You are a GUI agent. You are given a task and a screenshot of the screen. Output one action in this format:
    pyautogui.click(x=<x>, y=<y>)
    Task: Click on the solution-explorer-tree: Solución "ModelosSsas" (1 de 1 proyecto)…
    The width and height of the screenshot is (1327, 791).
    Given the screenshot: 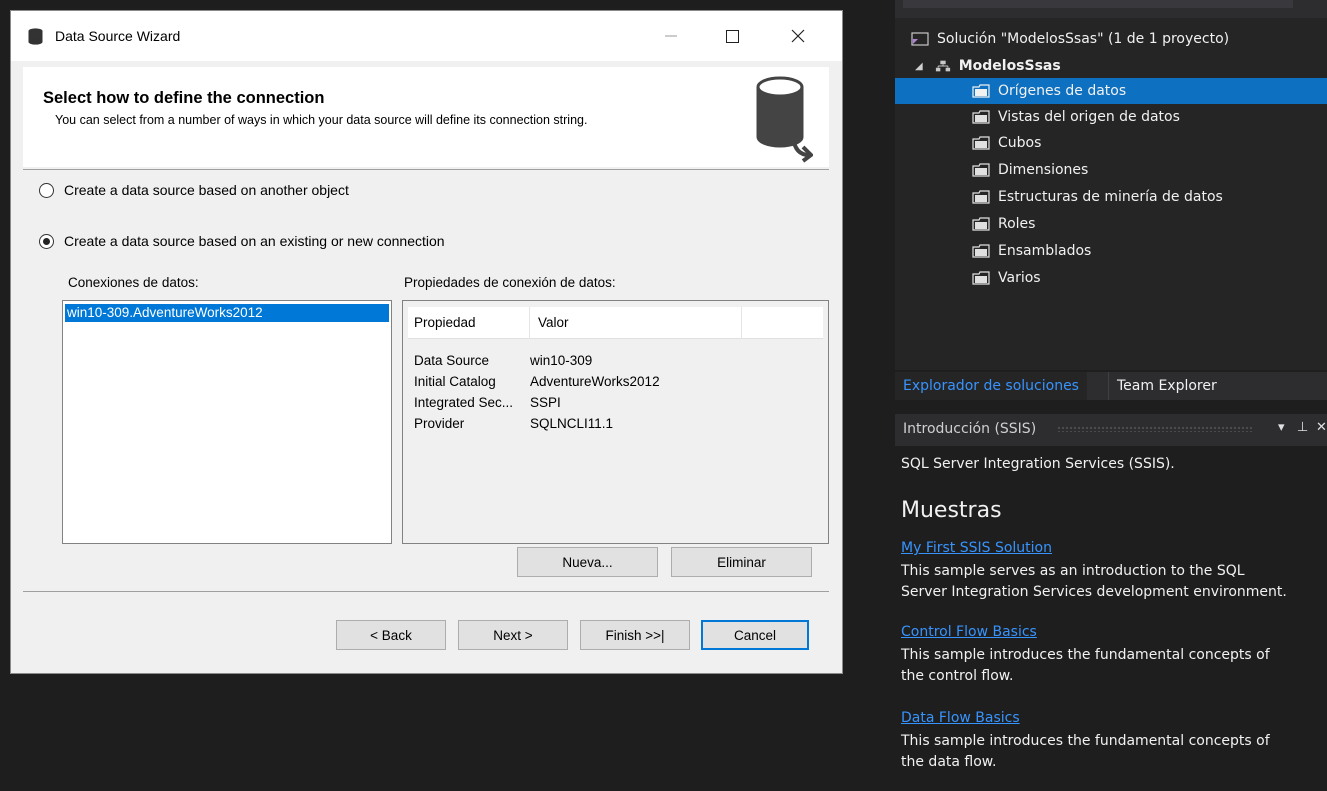 What is the action you would take?
    pyautogui.click(x=1111, y=194)
    